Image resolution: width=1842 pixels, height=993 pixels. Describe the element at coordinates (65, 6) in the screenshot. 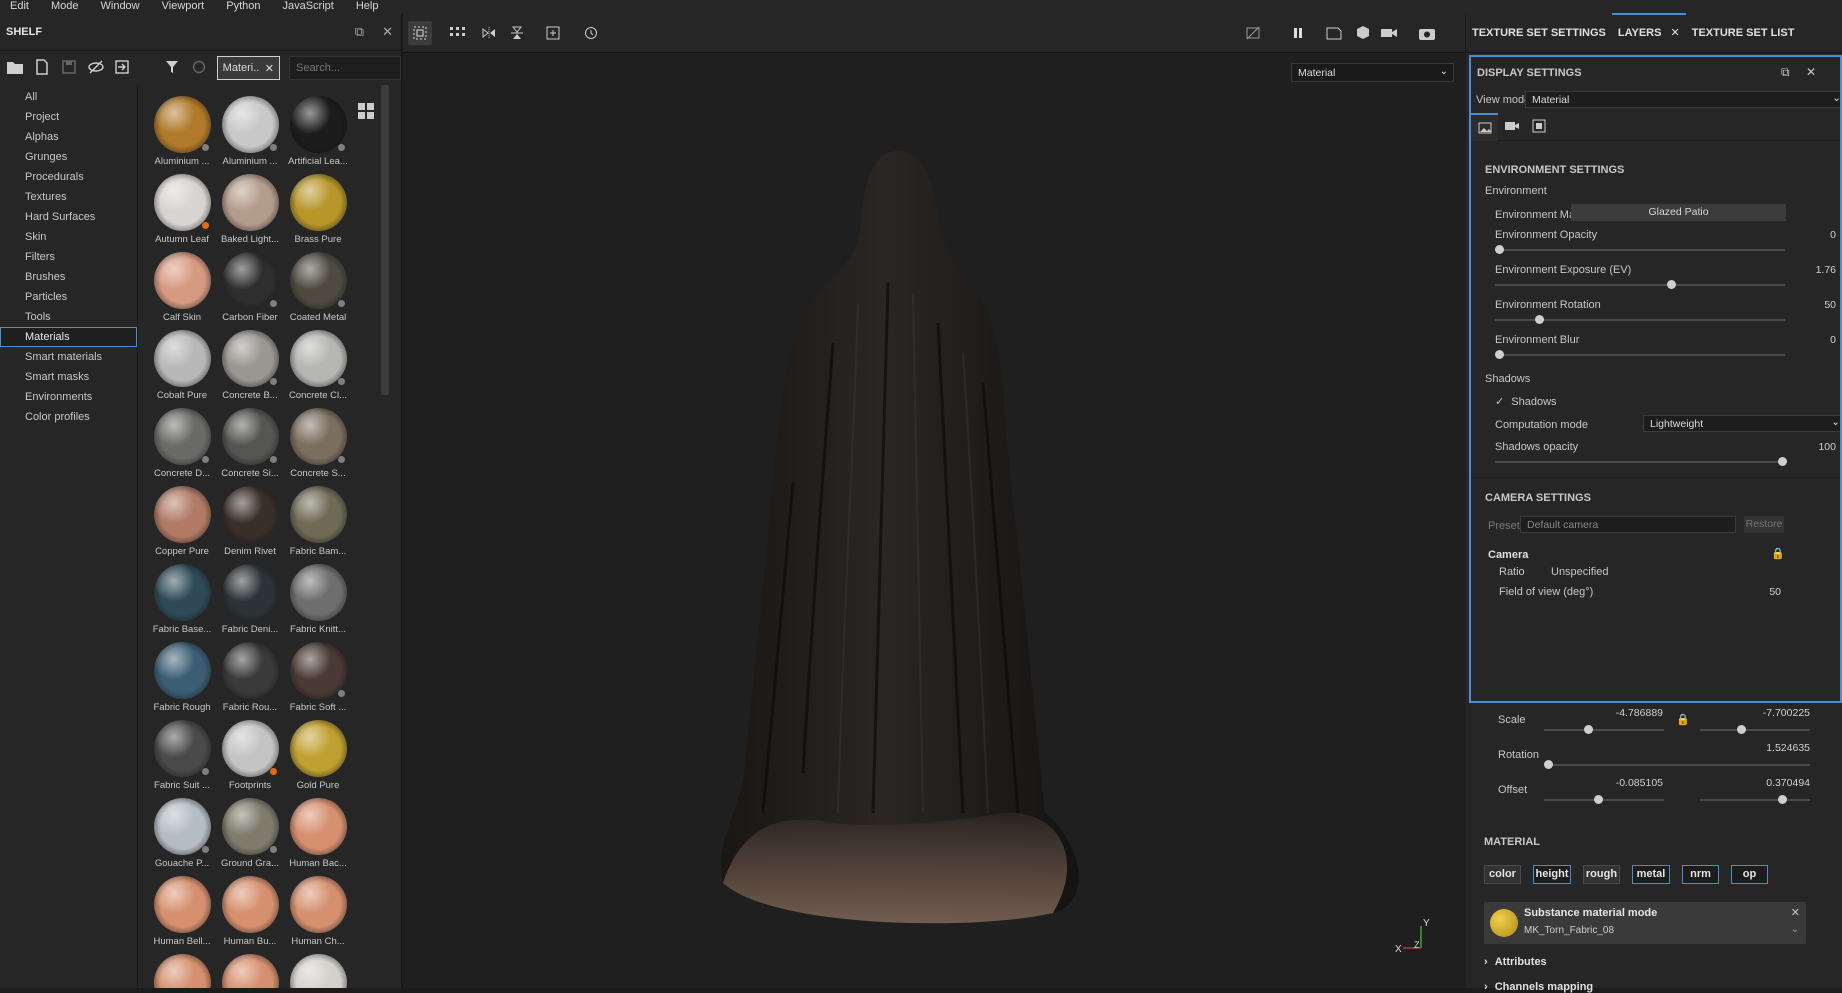

I see `menu-item-mode: Mode` at that location.